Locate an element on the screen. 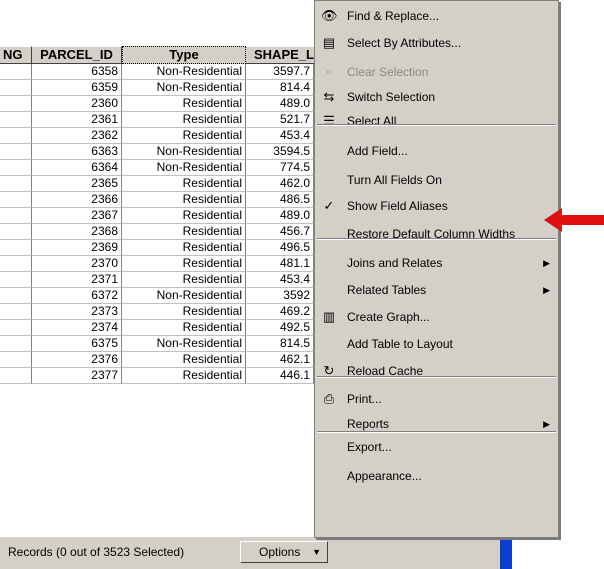 This screenshot has height=569, width=604. shape-length-cell: 814.4 is located at coordinates (280, 88).